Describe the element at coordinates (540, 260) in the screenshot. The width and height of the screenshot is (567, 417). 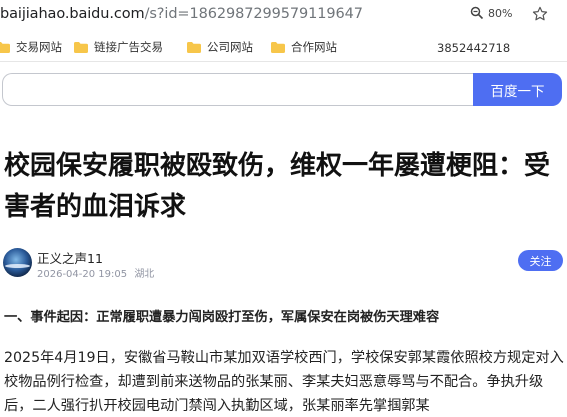
I see `follow-button: 关注` at that location.